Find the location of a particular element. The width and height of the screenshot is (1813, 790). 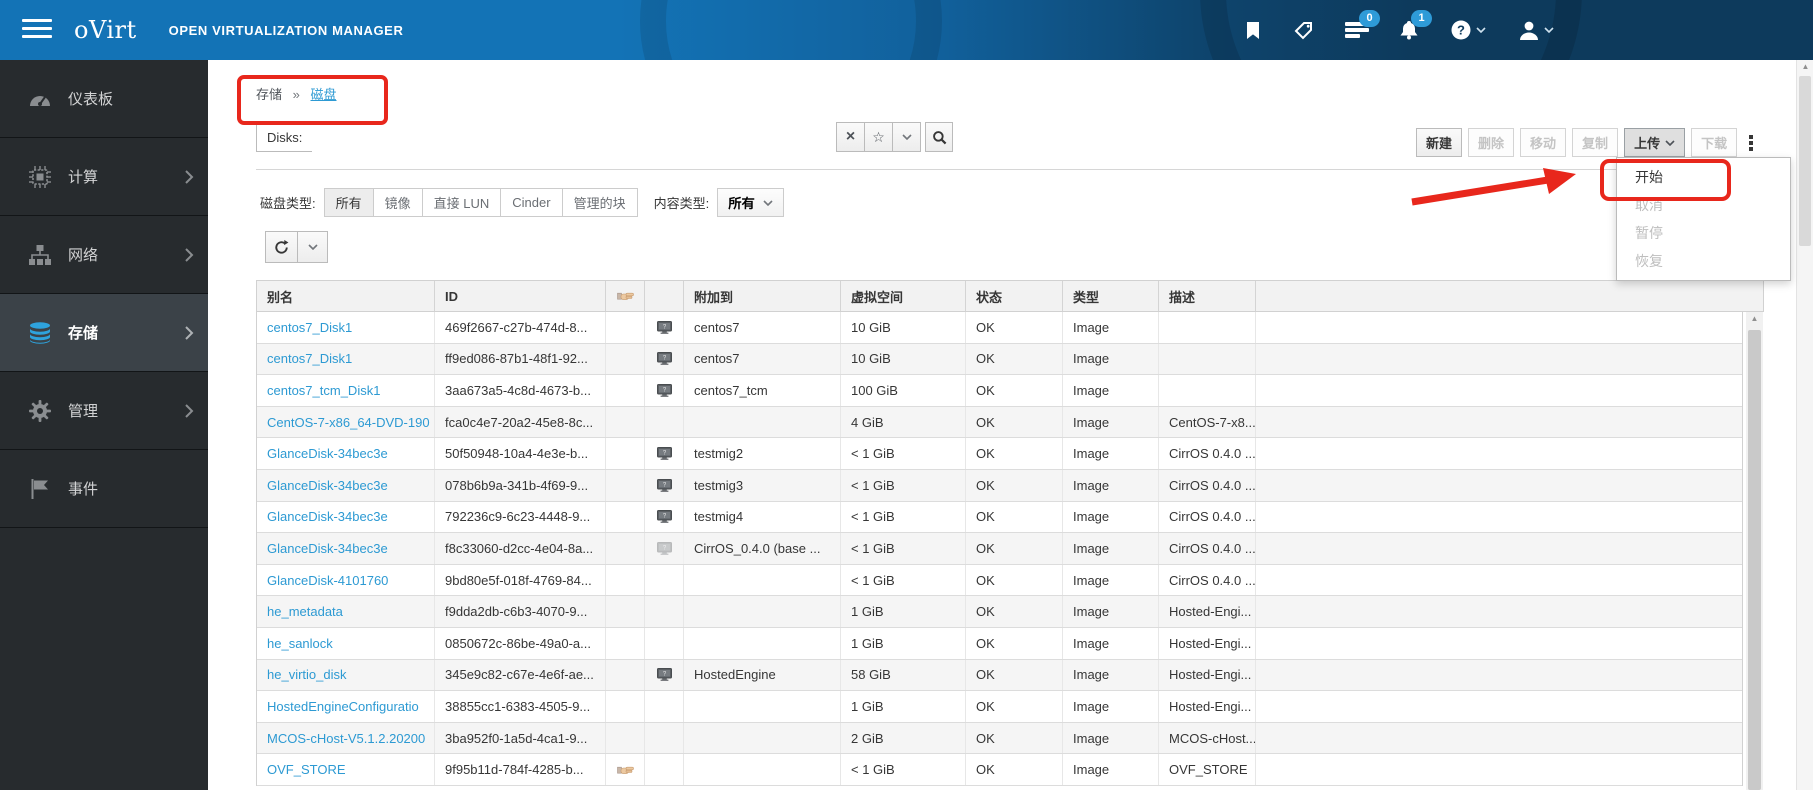

upload-menu-cancel: 取消 is located at coordinates (1703, 205).